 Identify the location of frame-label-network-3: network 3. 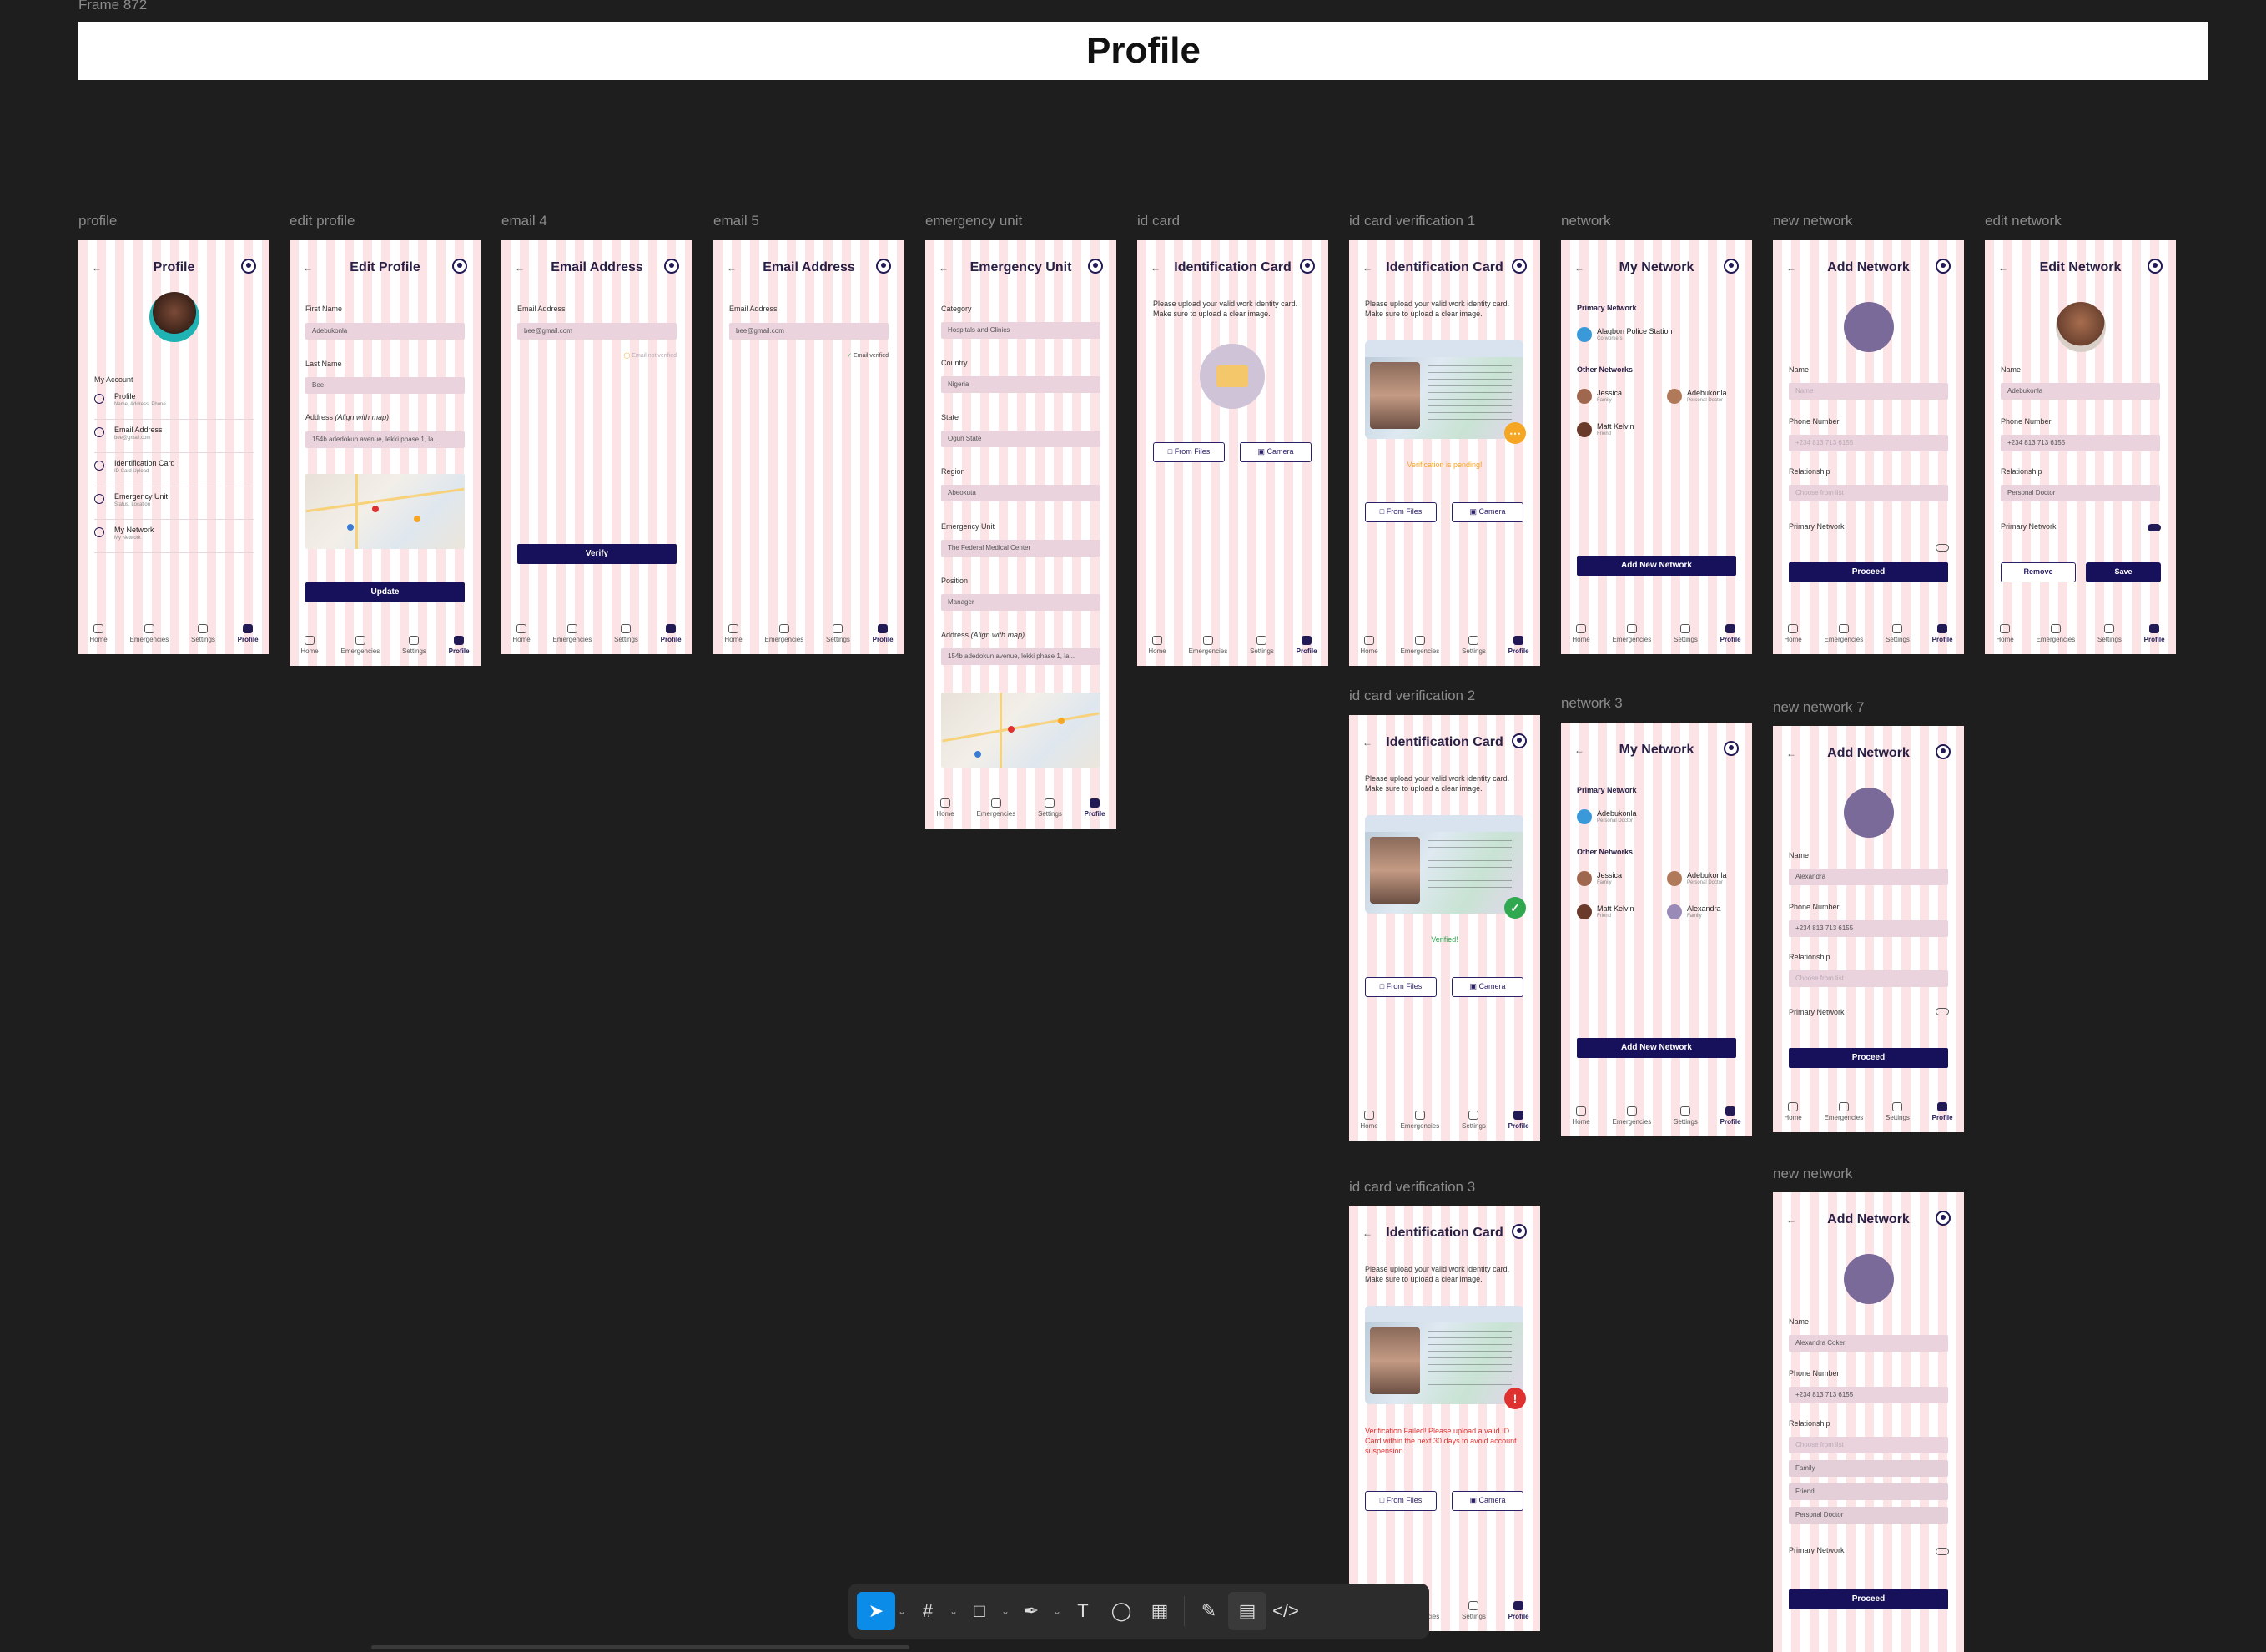
(1592, 704).